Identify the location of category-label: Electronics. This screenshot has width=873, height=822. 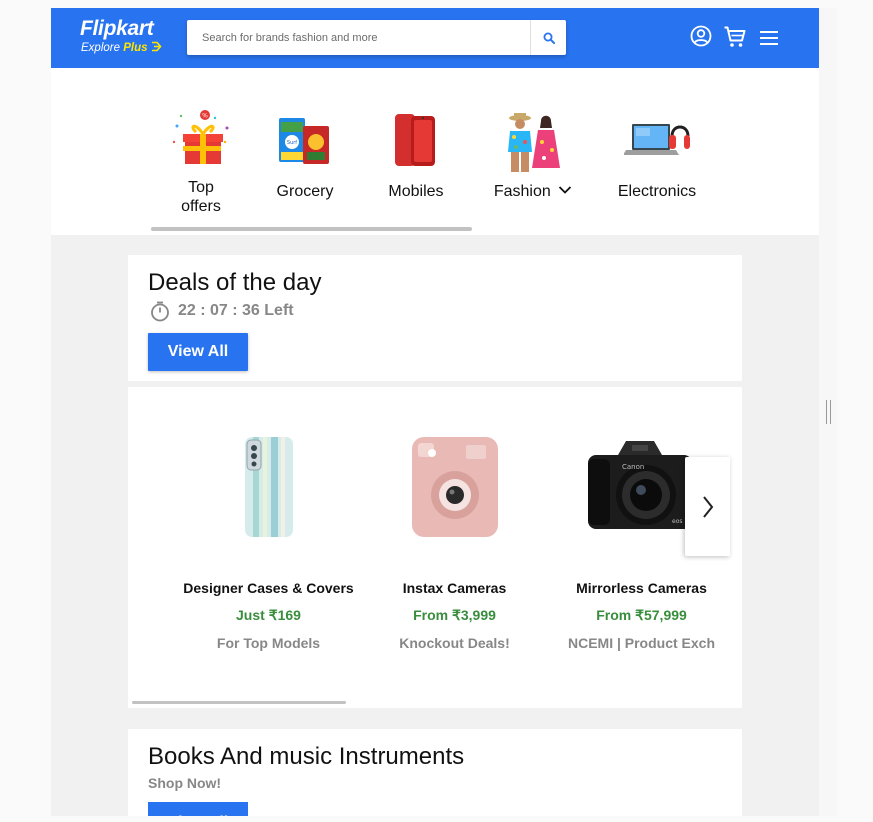
(657, 191).